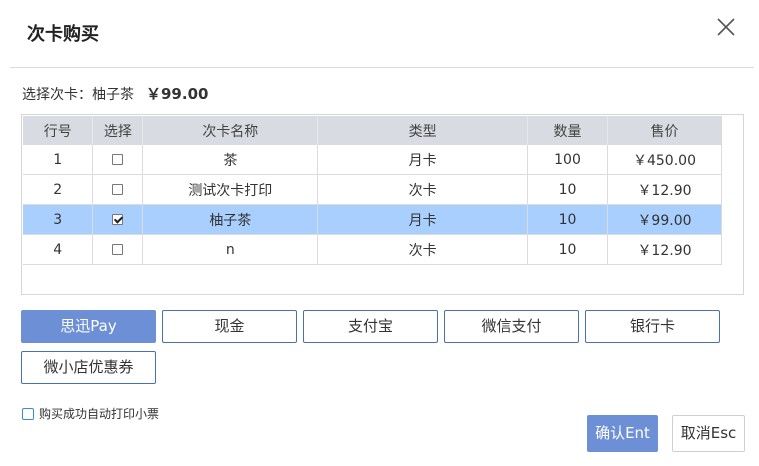 This screenshot has width=759, height=466. What do you see at coordinates (665, 160) in the screenshot?
I see `price-cell: ￥450.00` at bounding box center [665, 160].